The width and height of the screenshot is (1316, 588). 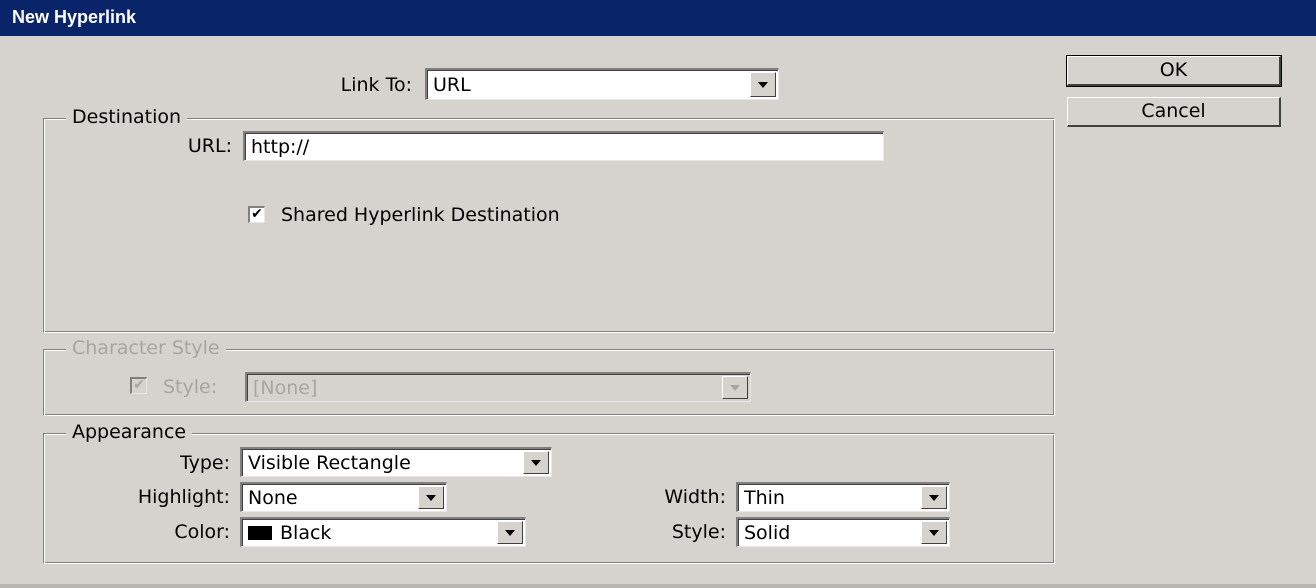 What do you see at coordinates (695, 497) in the screenshot?
I see `width-label: Width:` at bounding box center [695, 497].